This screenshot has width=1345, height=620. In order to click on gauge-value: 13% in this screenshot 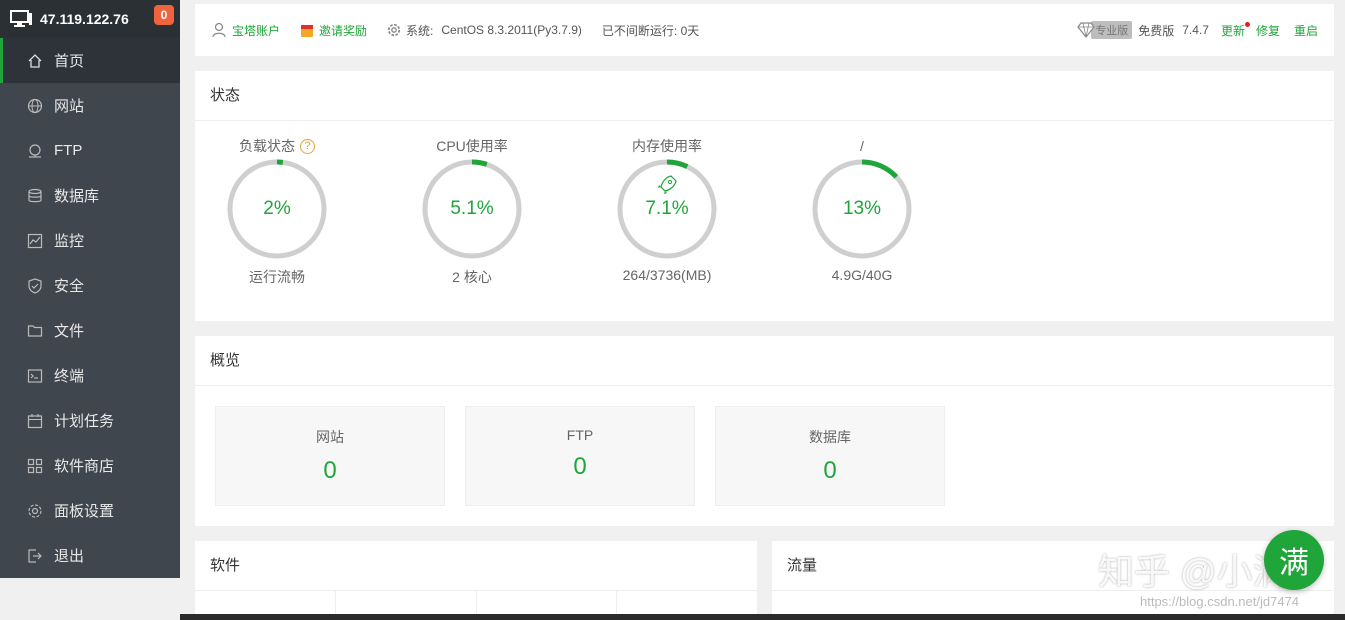, I will do `click(862, 208)`.